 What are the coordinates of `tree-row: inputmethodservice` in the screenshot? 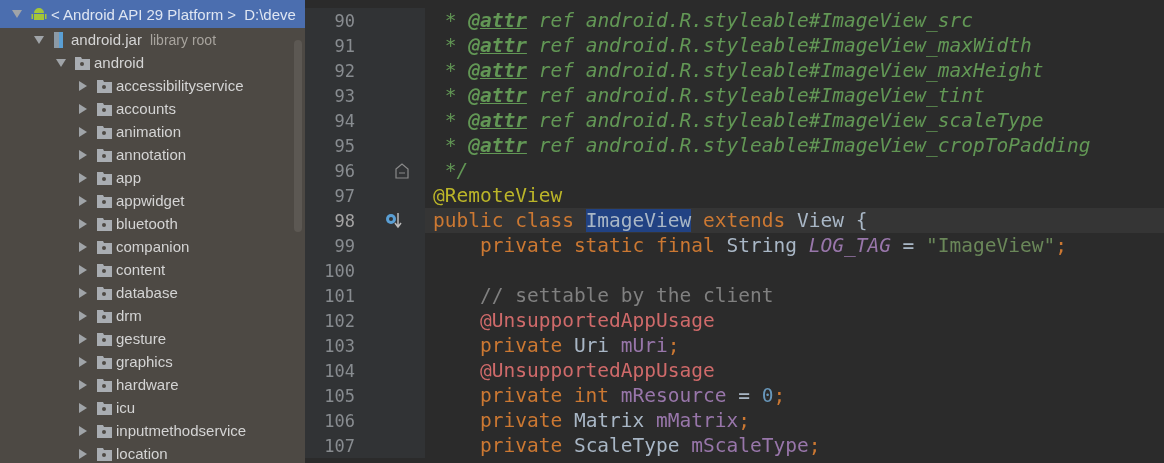 It's located at (152, 430).